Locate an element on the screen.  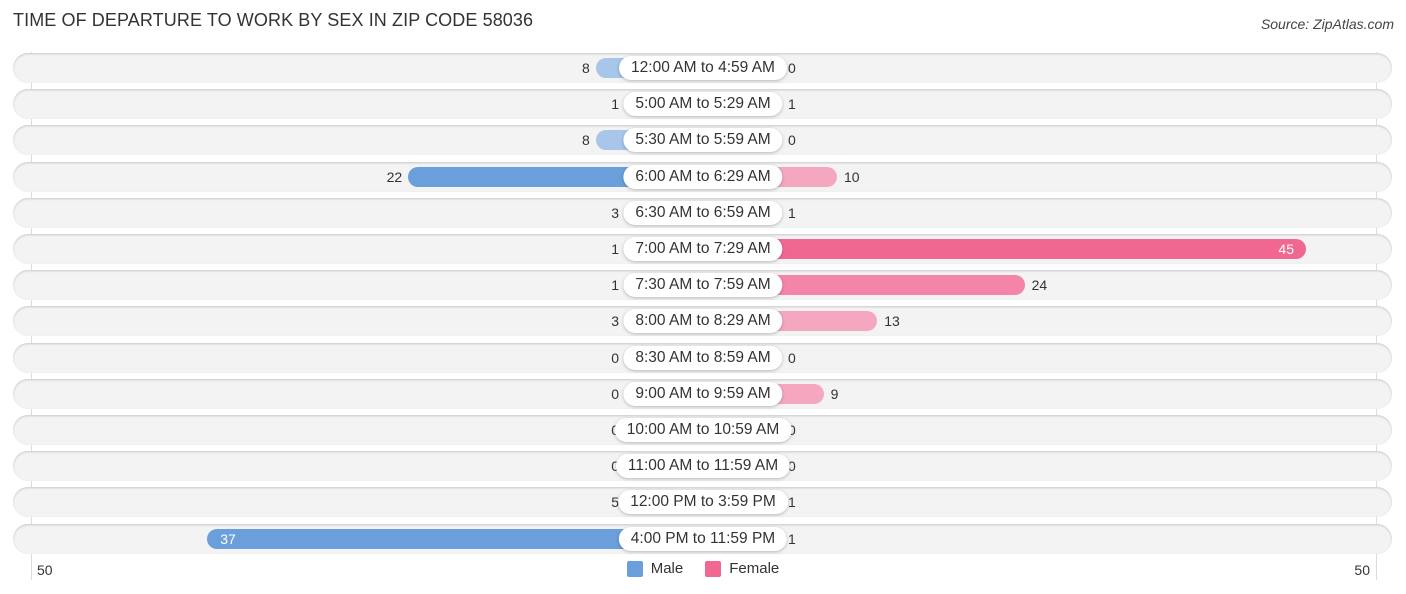
legend-item-female: Female is located at coordinates (742, 568).